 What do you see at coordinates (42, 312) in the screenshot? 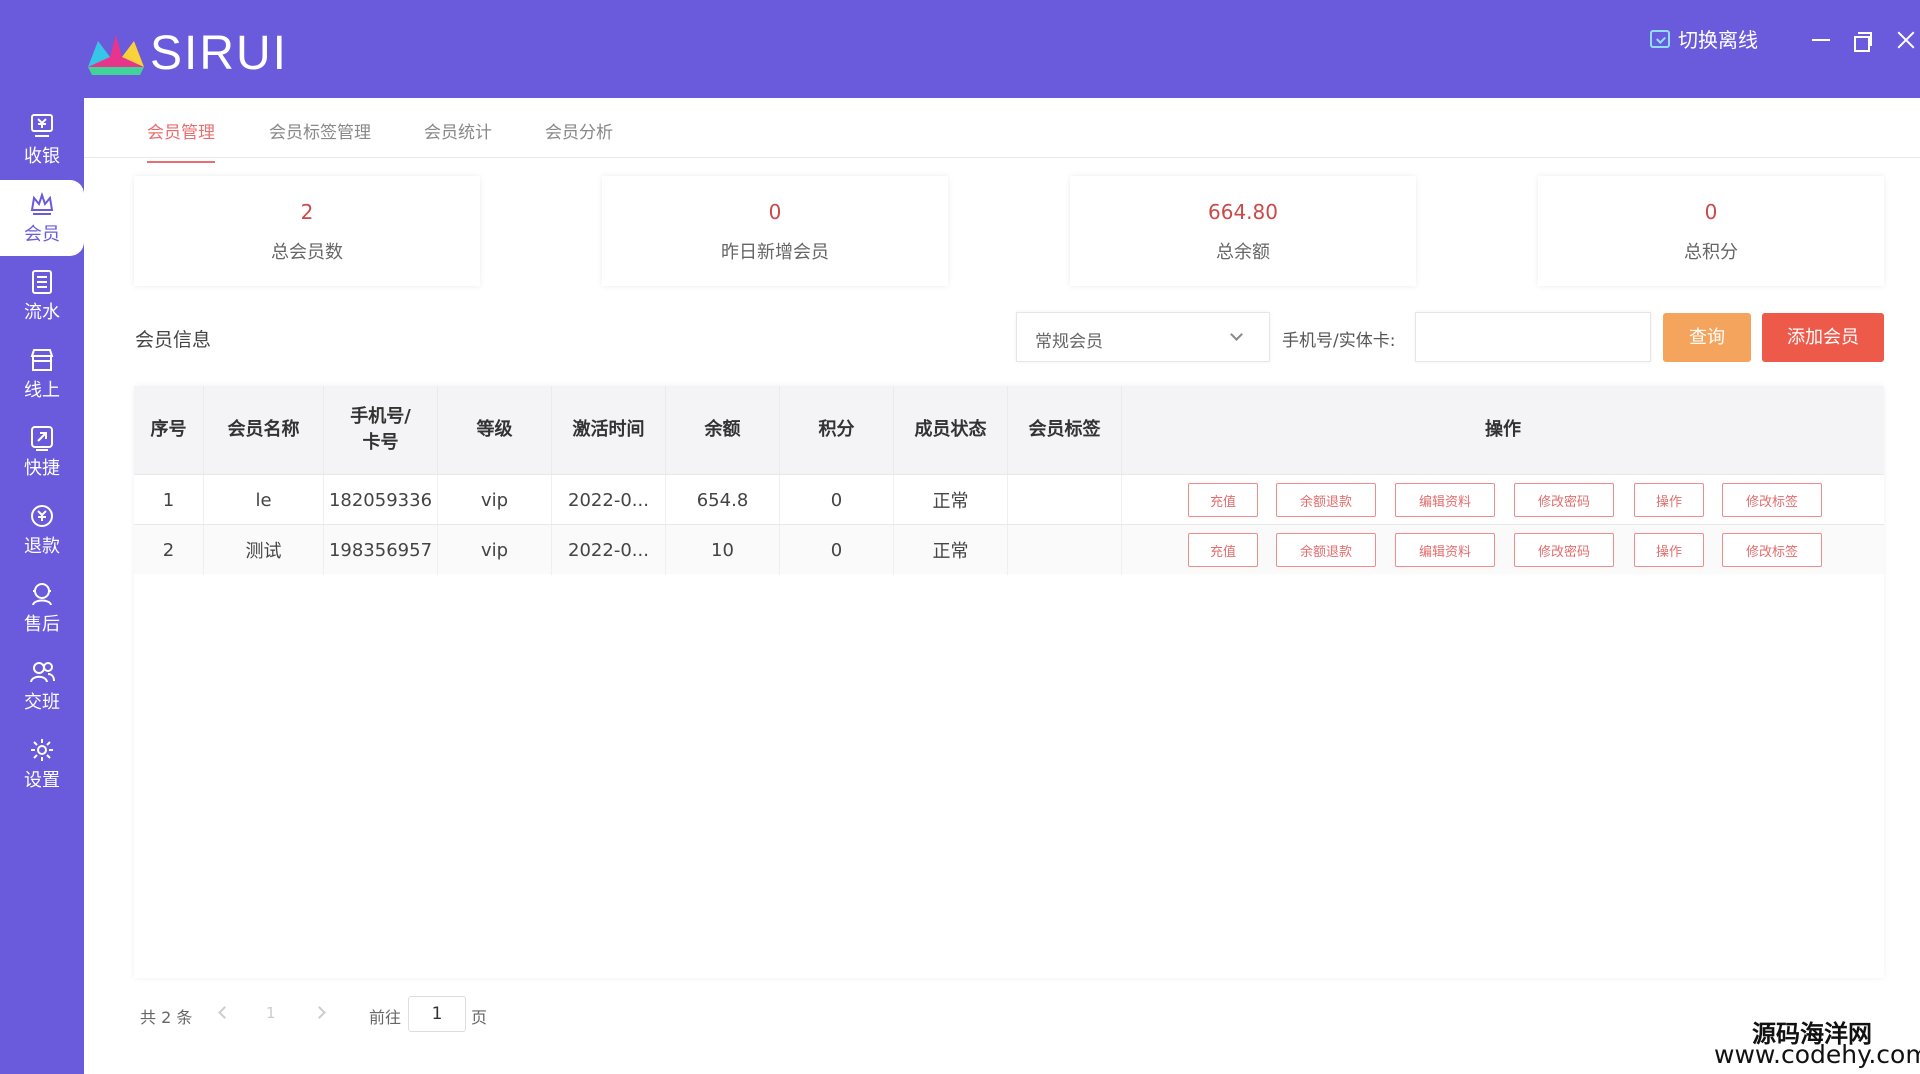
I see `sidebar-item-label: 流水` at bounding box center [42, 312].